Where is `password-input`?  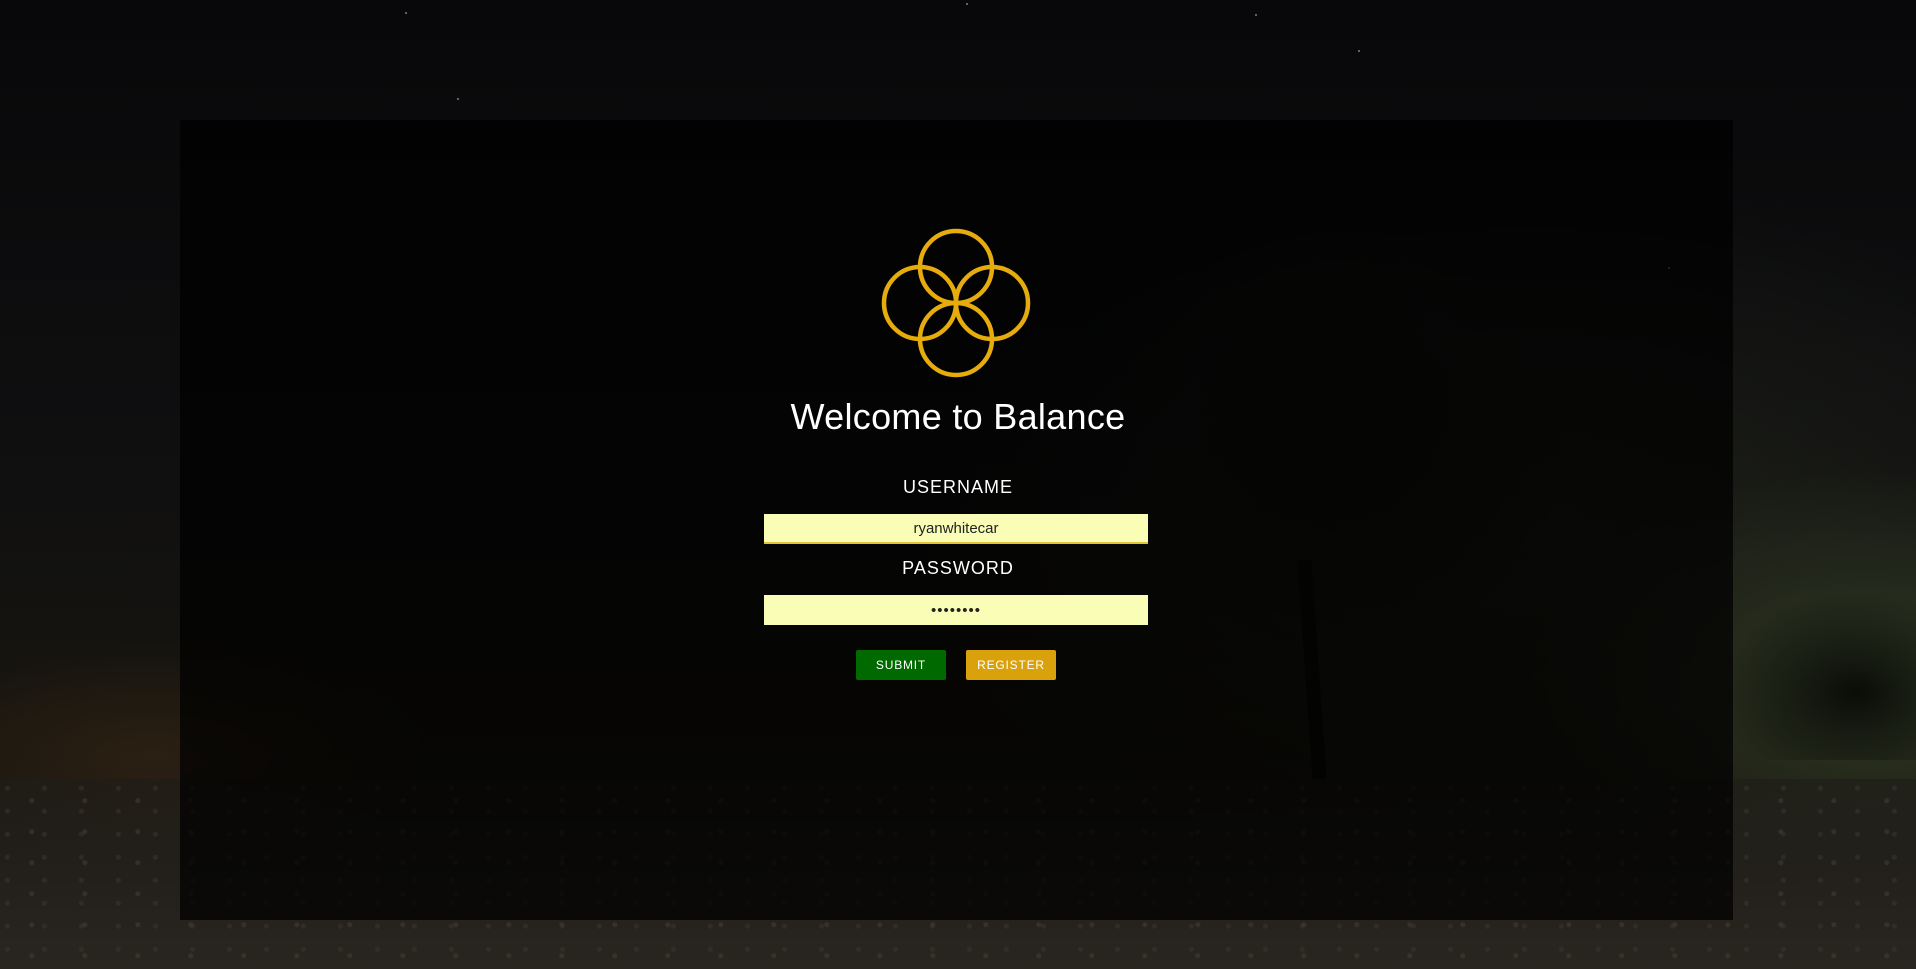
password-input is located at coordinates (956, 610).